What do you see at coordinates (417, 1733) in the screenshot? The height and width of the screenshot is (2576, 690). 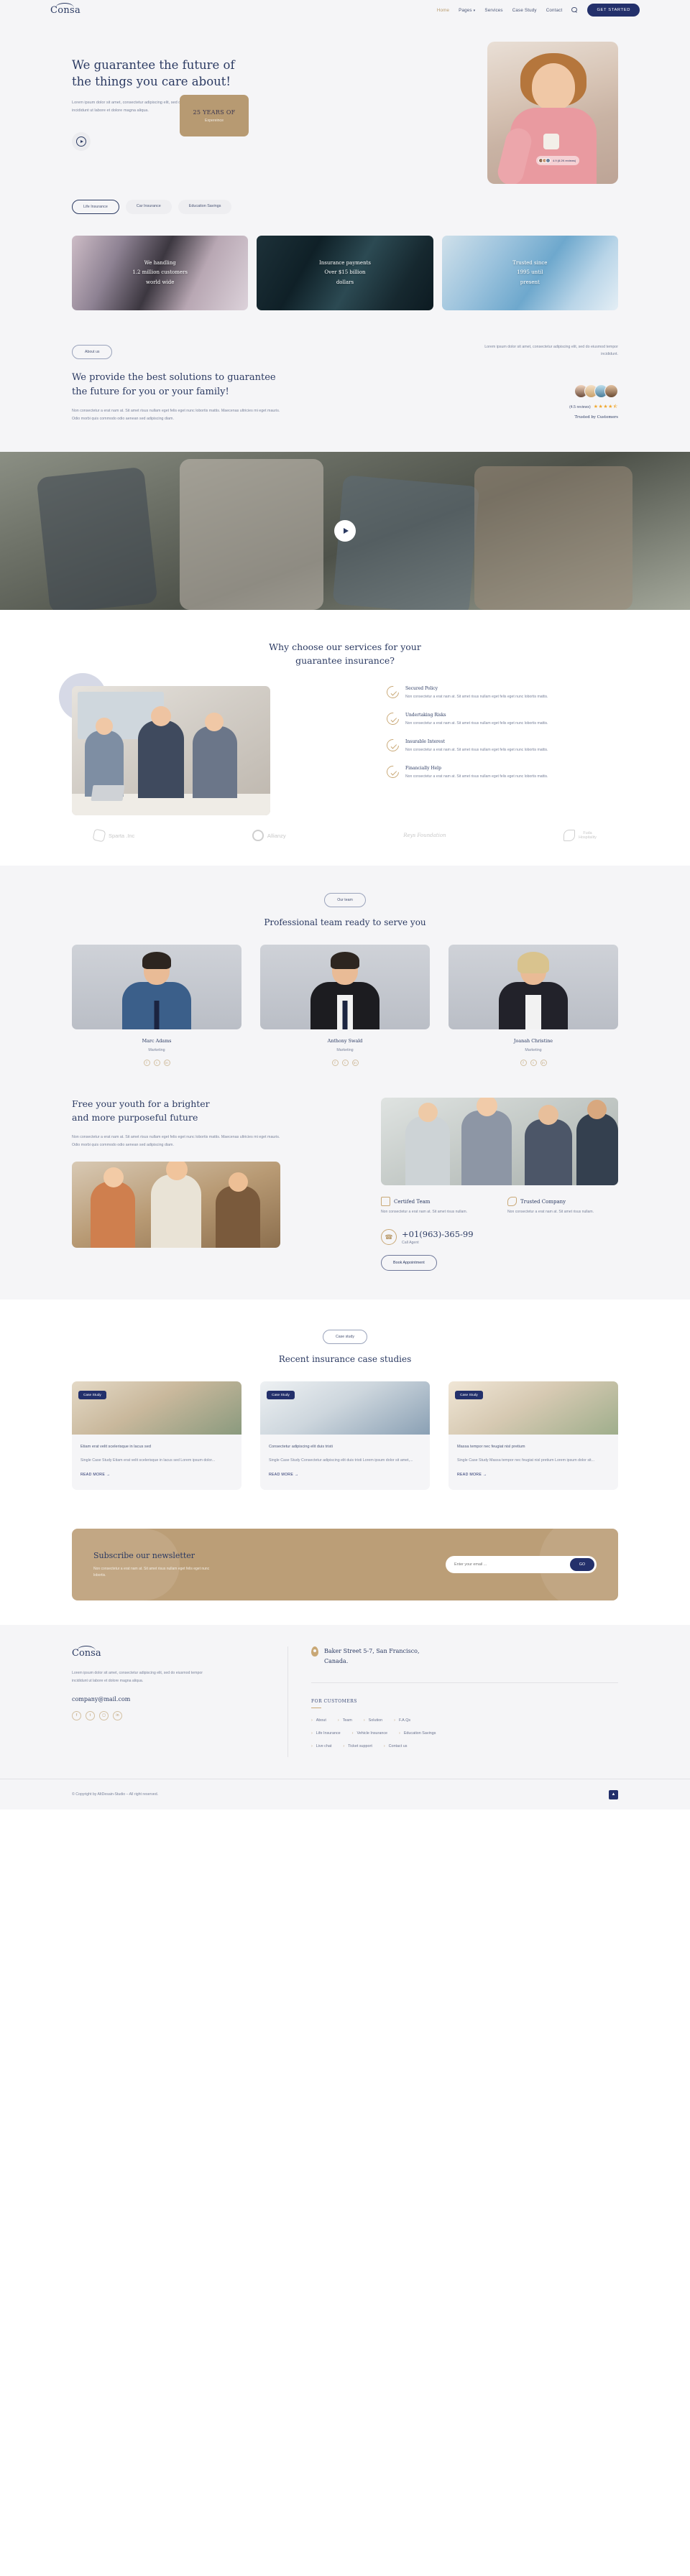 I see `footer-link-education-savings: › Education Savings` at bounding box center [417, 1733].